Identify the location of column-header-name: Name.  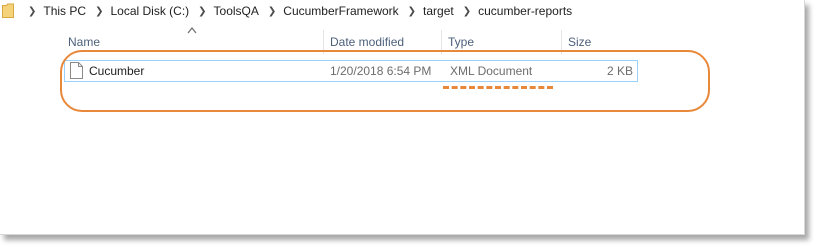
(193, 42).